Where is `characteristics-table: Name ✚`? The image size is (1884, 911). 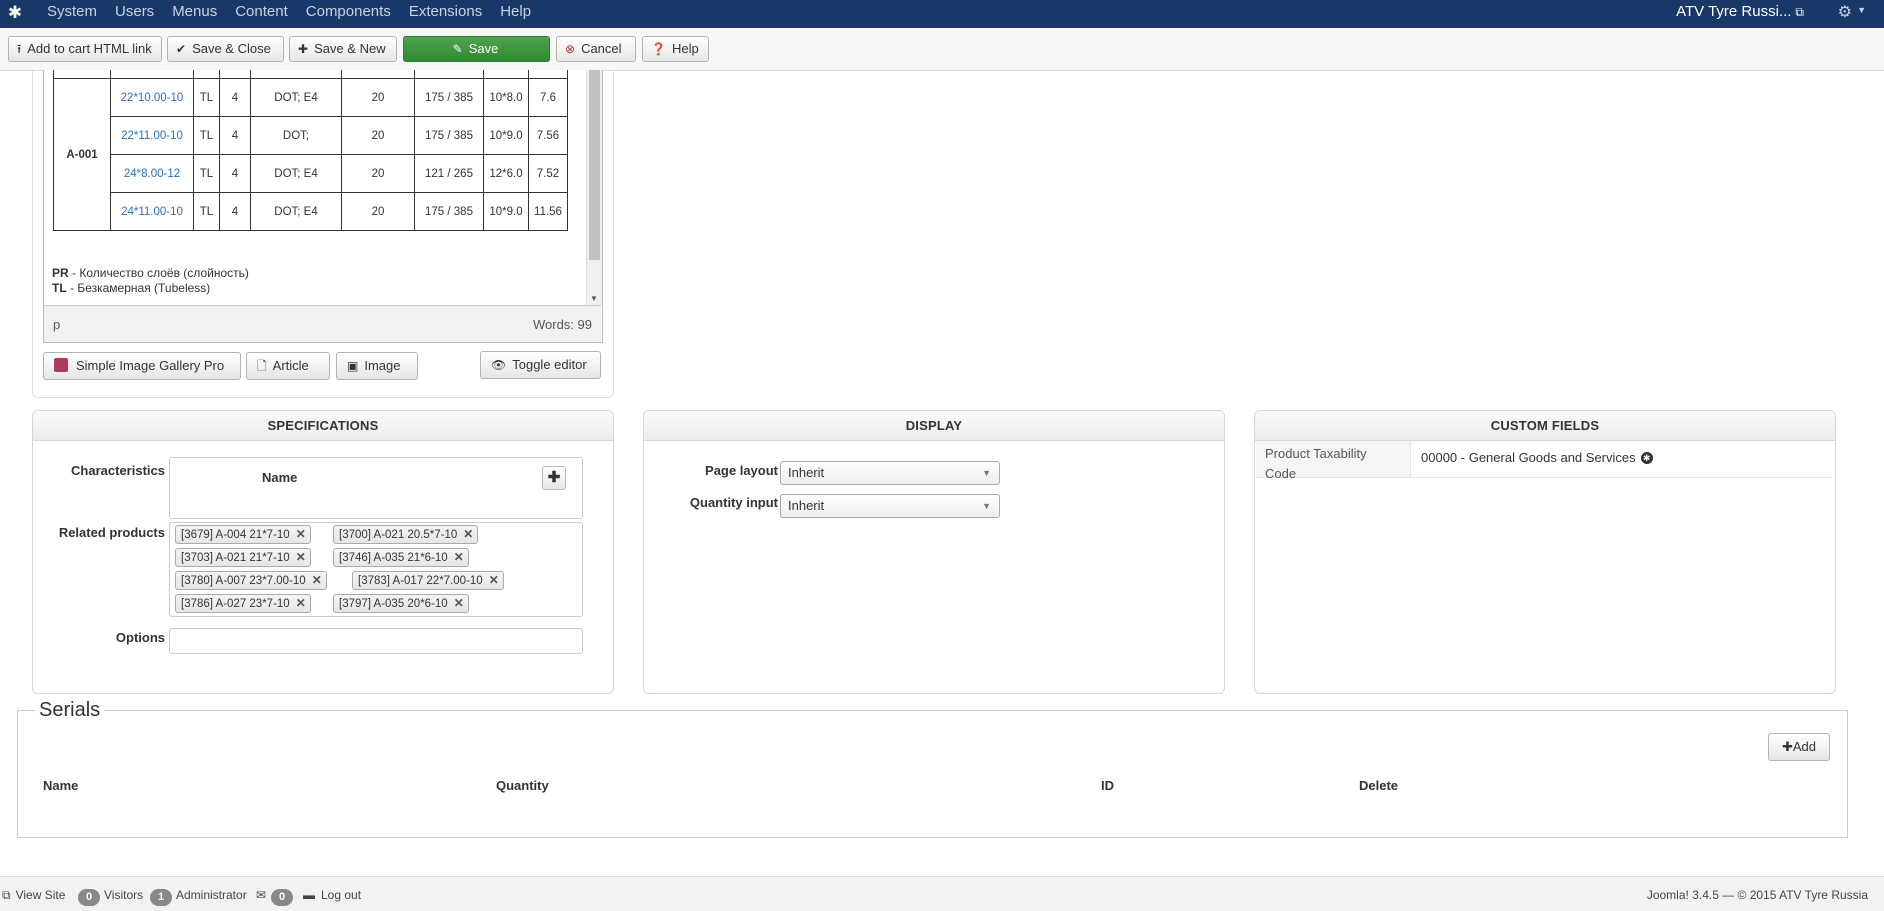
characteristics-table: Name ✚ is located at coordinates (376, 488).